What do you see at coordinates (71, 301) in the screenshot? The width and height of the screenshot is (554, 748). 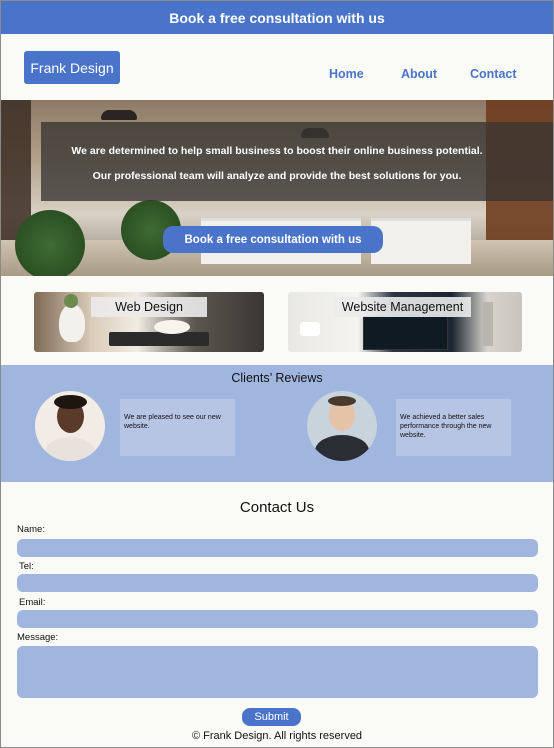 I see `cactus-image` at bounding box center [71, 301].